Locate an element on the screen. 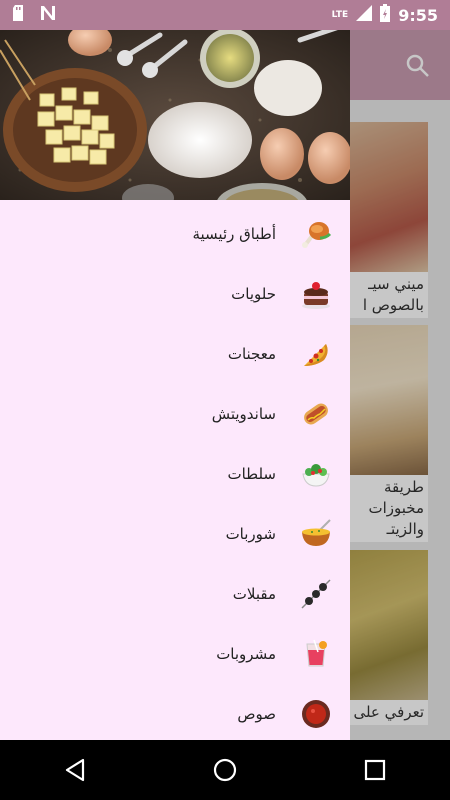 The image size is (450, 800). signal-icon is located at coordinates (364, 15).